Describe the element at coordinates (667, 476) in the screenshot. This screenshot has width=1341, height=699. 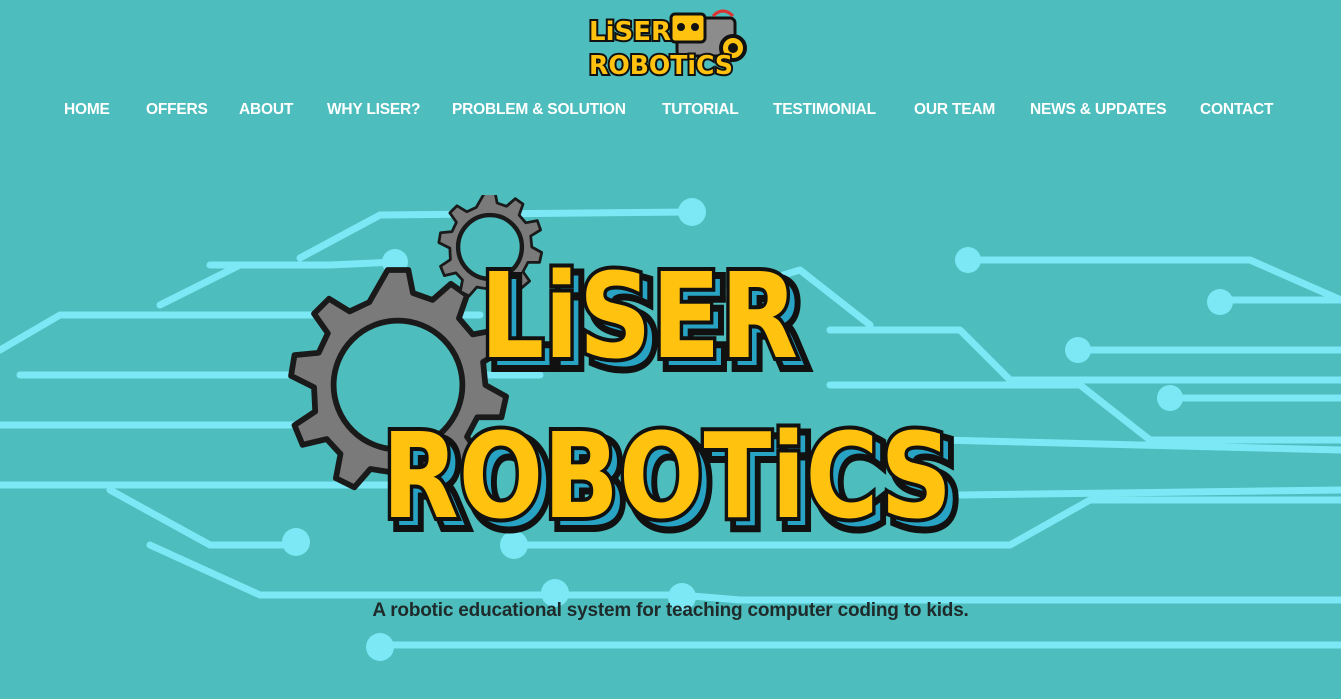
I see `hero-logo-line2: ROBOTiCS` at that location.